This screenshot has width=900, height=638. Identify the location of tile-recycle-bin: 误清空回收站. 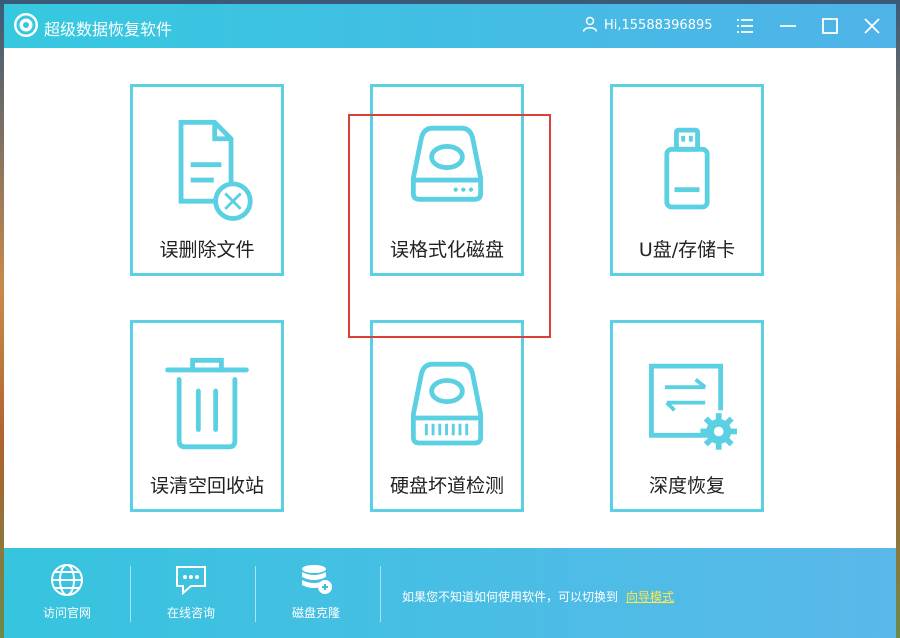
(207, 416).